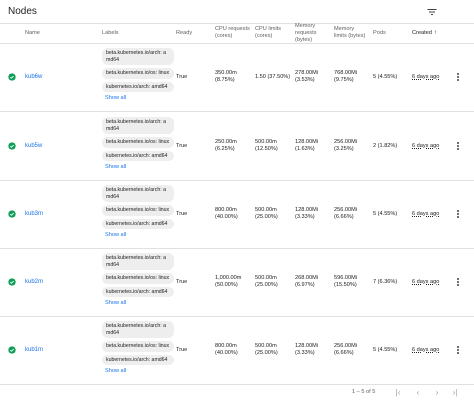 The image size is (474, 400). Describe the element at coordinates (226, 142) in the screenshot. I see `cpu-requests-value: 250.00m` at that location.